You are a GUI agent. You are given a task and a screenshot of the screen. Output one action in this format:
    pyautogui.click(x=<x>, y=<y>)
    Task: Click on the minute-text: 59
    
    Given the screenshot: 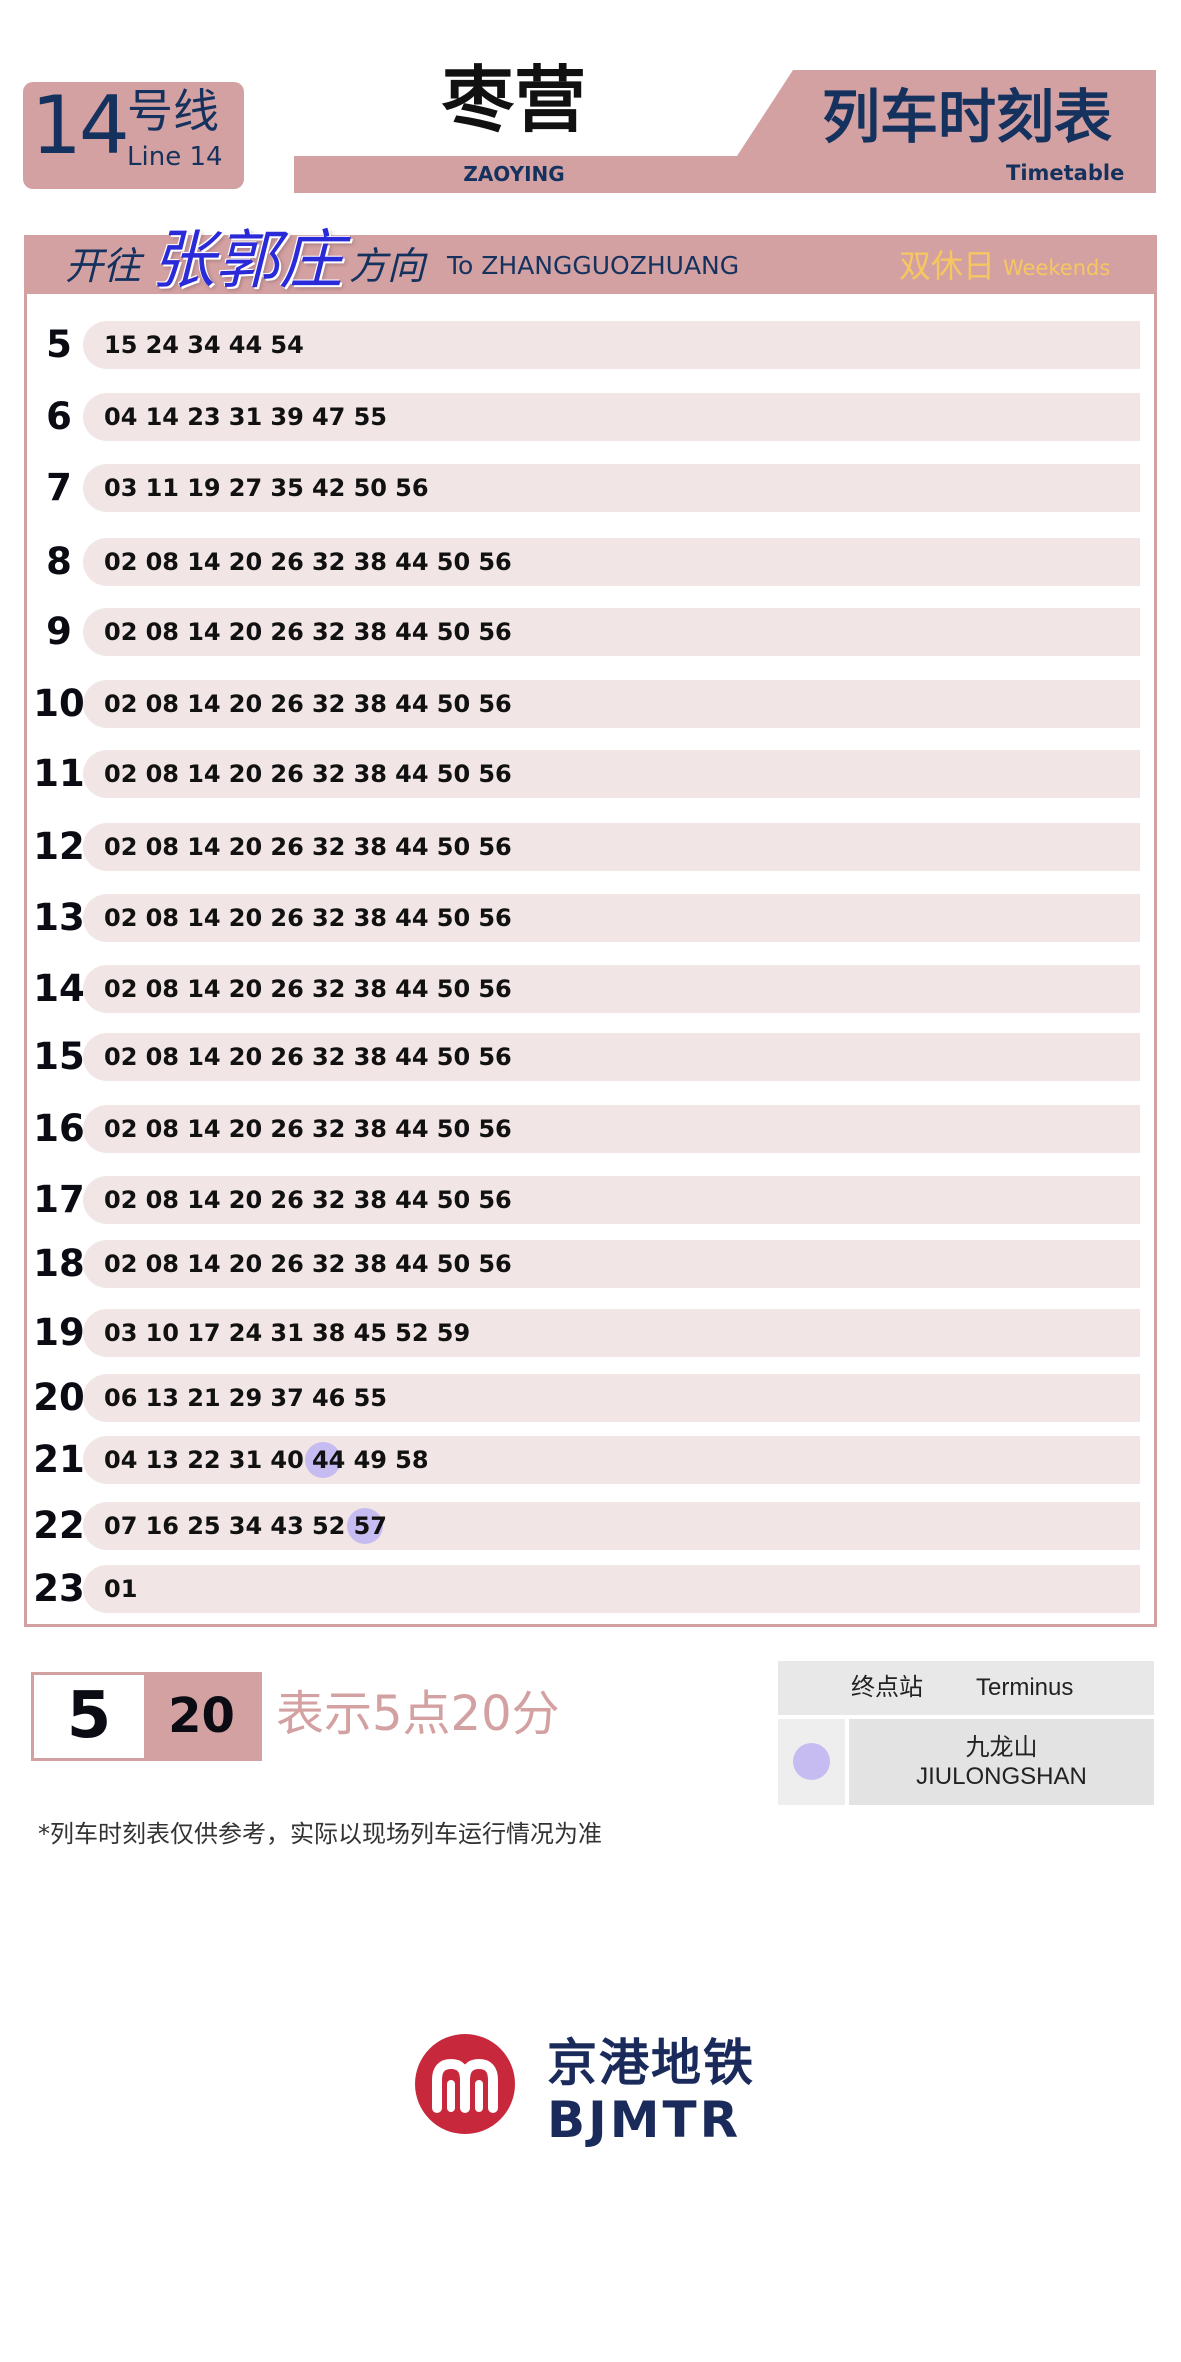 What is the action you would take?
    pyautogui.click(x=453, y=1333)
    